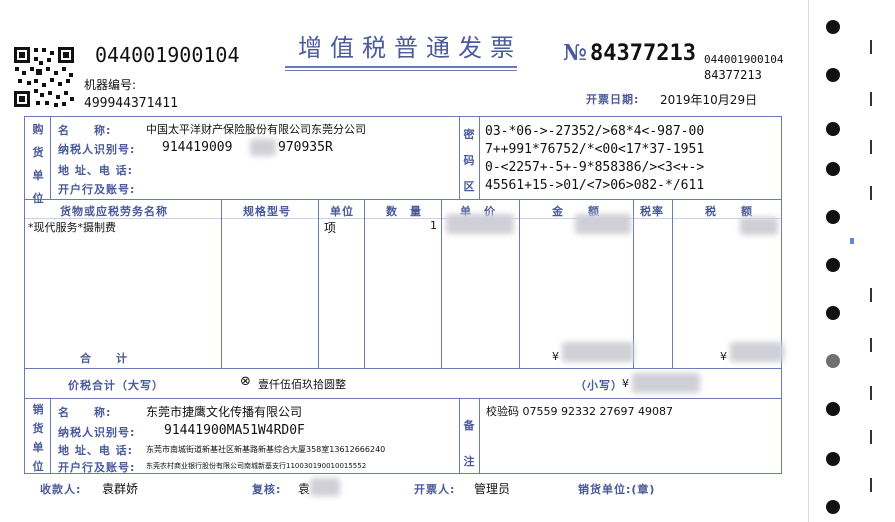  What do you see at coordinates (575, 53) in the screenshot?
I see `number-symbol: №` at bounding box center [575, 53].